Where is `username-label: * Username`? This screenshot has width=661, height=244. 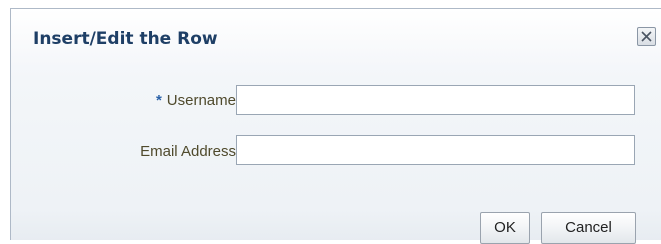 username-label: * Username is located at coordinates (196, 100).